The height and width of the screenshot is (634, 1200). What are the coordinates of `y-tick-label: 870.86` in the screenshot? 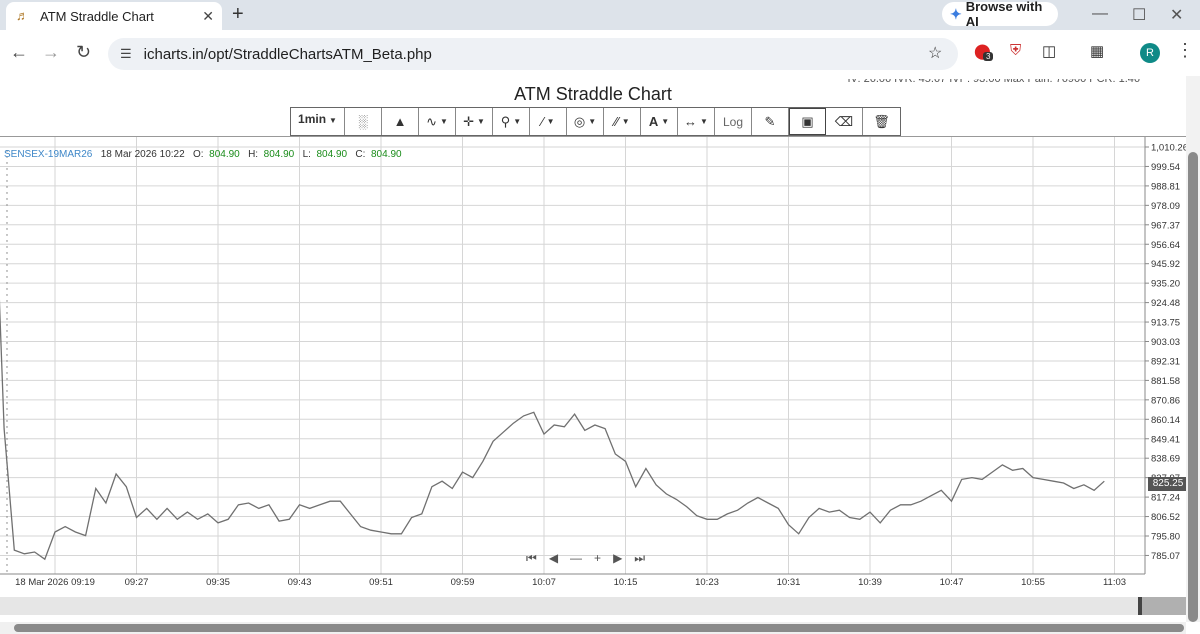 It's located at (1165, 400).